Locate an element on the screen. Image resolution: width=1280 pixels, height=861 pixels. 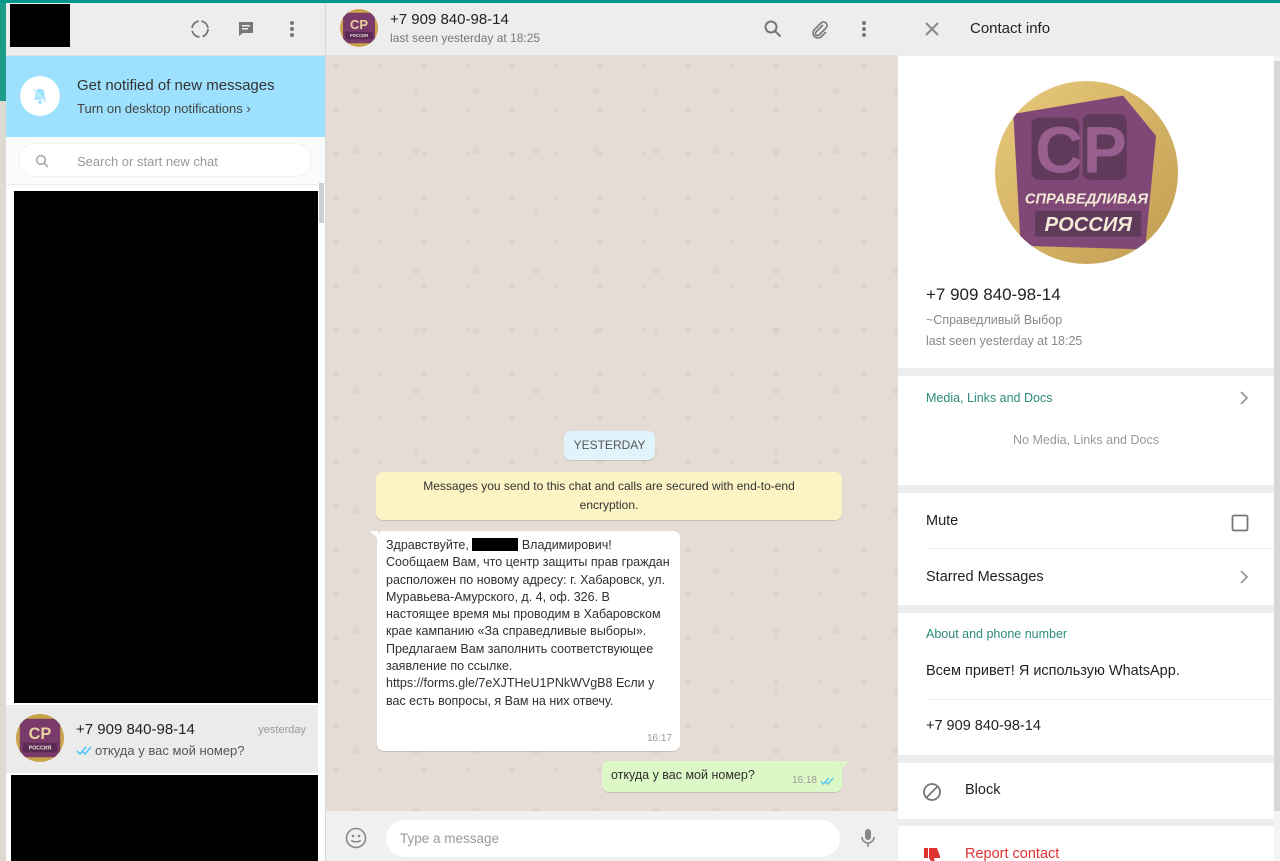
profile-name: +7 909 840-98-14 is located at coordinates (993, 294).